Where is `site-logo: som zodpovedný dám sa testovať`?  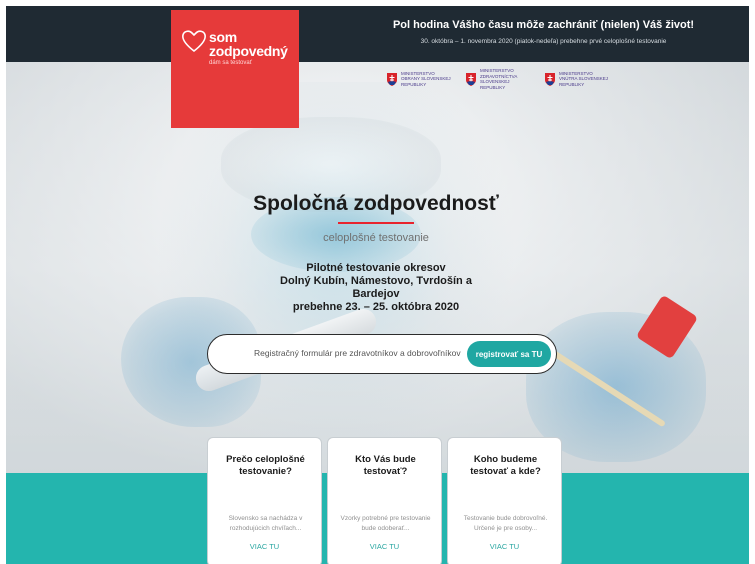 site-logo: som zodpovedný dám sa testovať is located at coordinates (235, 69).